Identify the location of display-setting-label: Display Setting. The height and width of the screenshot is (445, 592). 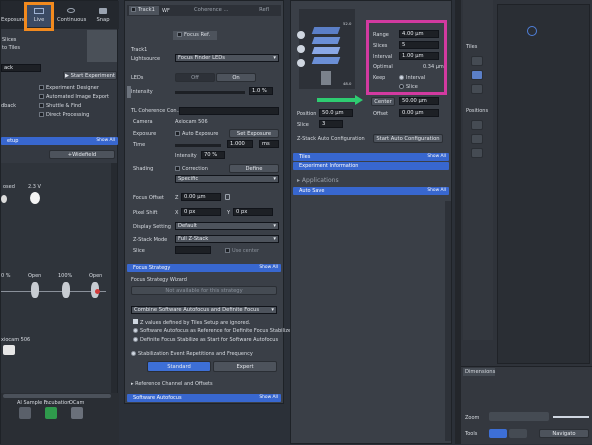
(152, 227).